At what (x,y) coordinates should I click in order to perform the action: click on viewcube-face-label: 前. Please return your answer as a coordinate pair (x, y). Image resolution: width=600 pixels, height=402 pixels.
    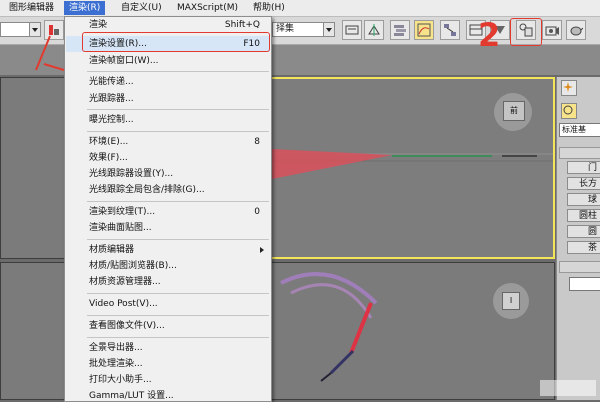
    Looking at the image, I should click on (514, 111).